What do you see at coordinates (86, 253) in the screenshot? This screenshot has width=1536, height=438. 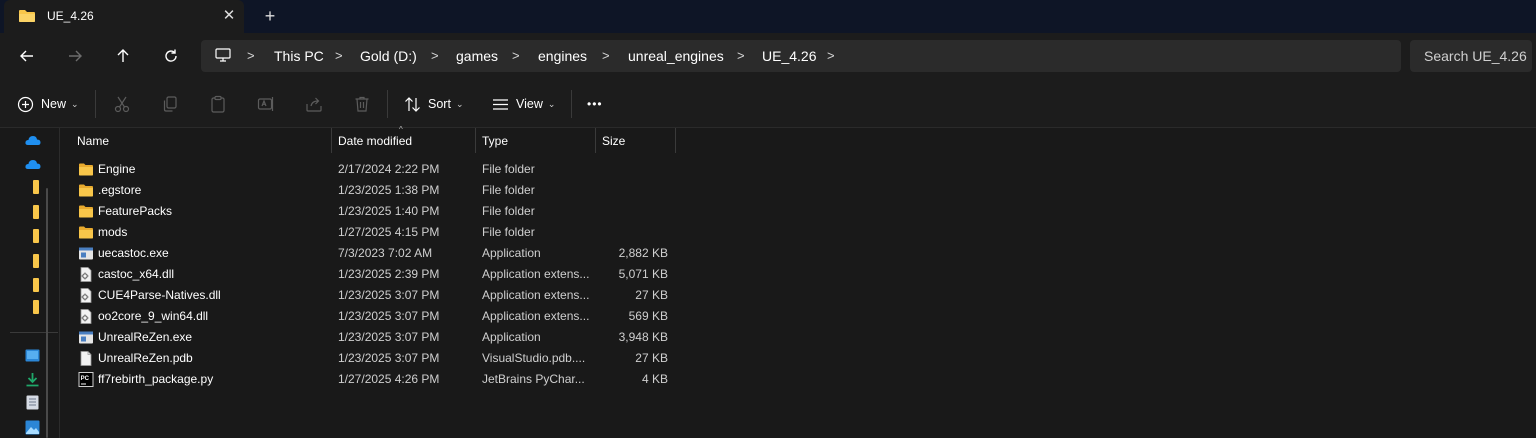 I see `exe-icon` at bounding box center [86, 253].